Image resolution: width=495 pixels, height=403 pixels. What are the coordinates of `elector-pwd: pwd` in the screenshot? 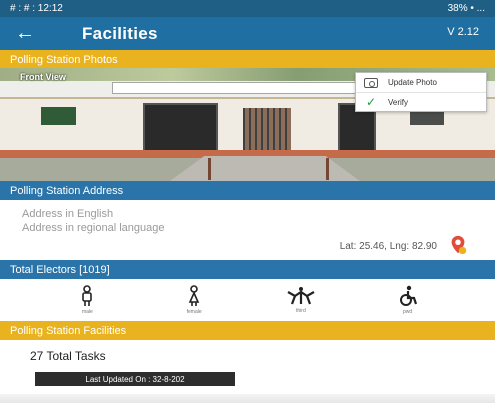 It's located at (408, 300).